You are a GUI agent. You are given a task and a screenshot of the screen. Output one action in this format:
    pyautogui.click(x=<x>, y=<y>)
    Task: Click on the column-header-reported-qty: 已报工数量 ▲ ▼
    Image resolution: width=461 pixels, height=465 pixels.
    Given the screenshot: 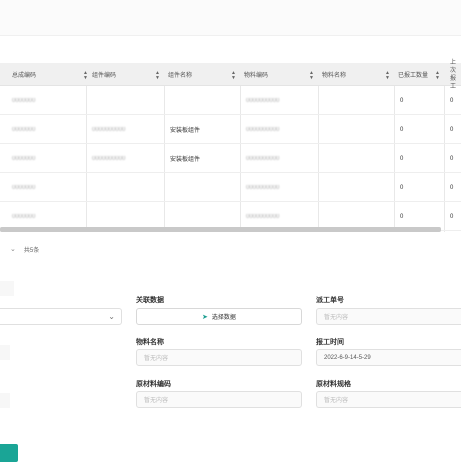 What is the action you would take?
    pyautogui.click(x=419, y=74)
    